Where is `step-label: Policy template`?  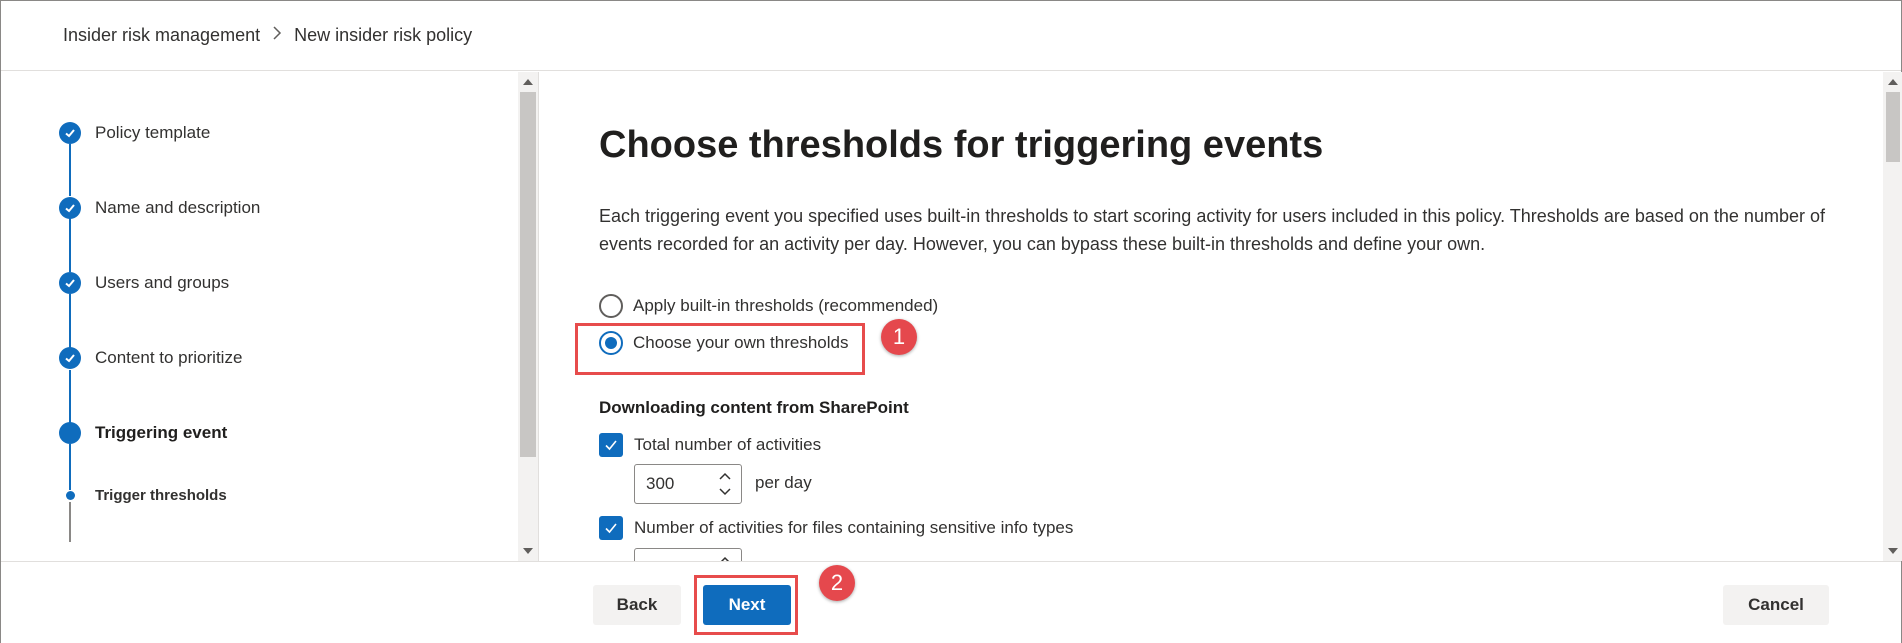
step-label: Policy template is located at coordinates (153, 132).